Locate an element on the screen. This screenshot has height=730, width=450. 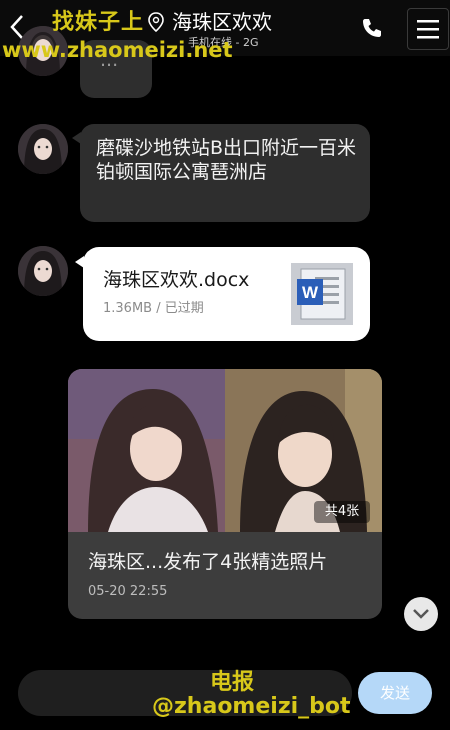
file-name: 海珠区欢欢.docx is located at coordinates (176, 280).